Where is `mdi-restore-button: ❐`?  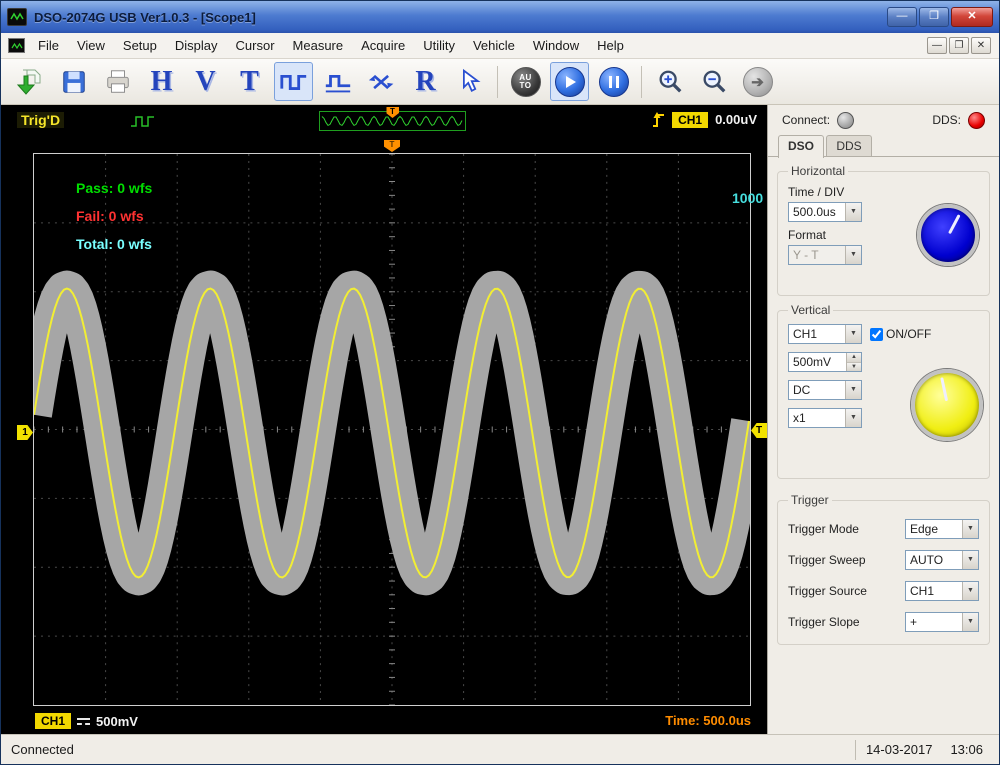 mdi-restore-button: ❐ is located at coordinates (959, 45).